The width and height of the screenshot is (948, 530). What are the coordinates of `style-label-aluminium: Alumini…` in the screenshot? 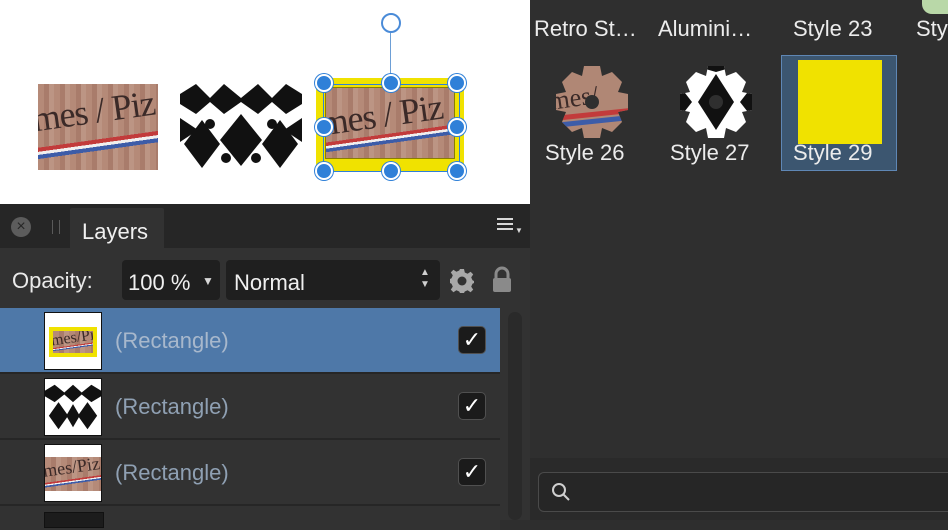 It's located at (705, 29).